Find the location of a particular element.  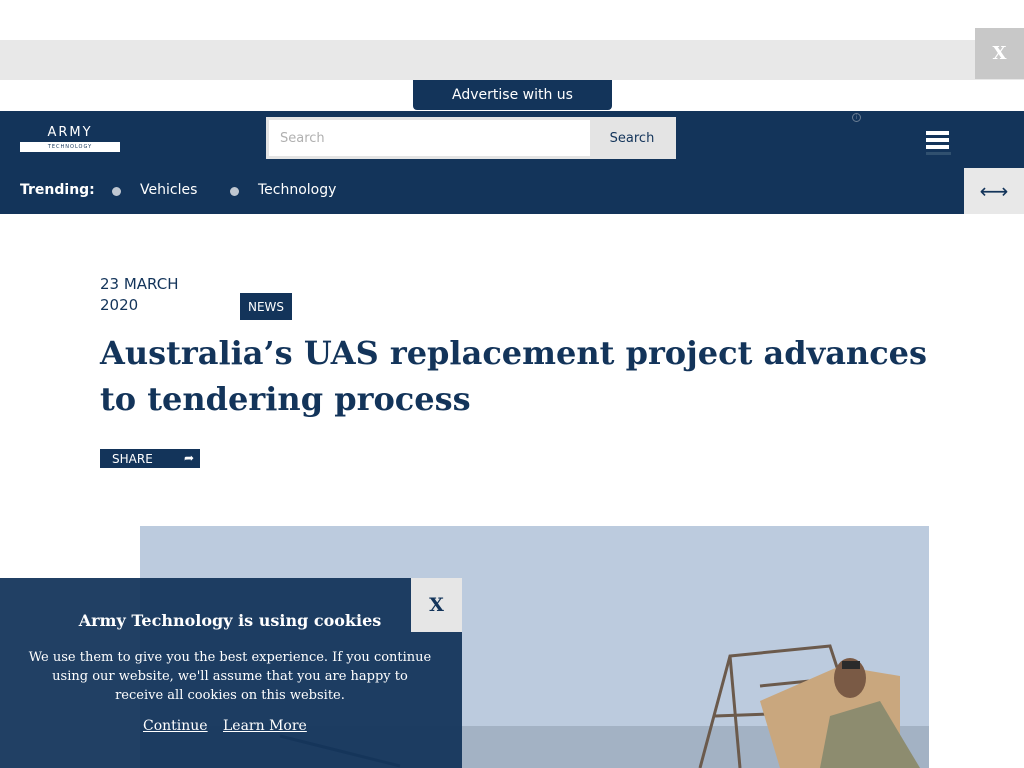

info-icon: i is located at coordinates (856, 117).